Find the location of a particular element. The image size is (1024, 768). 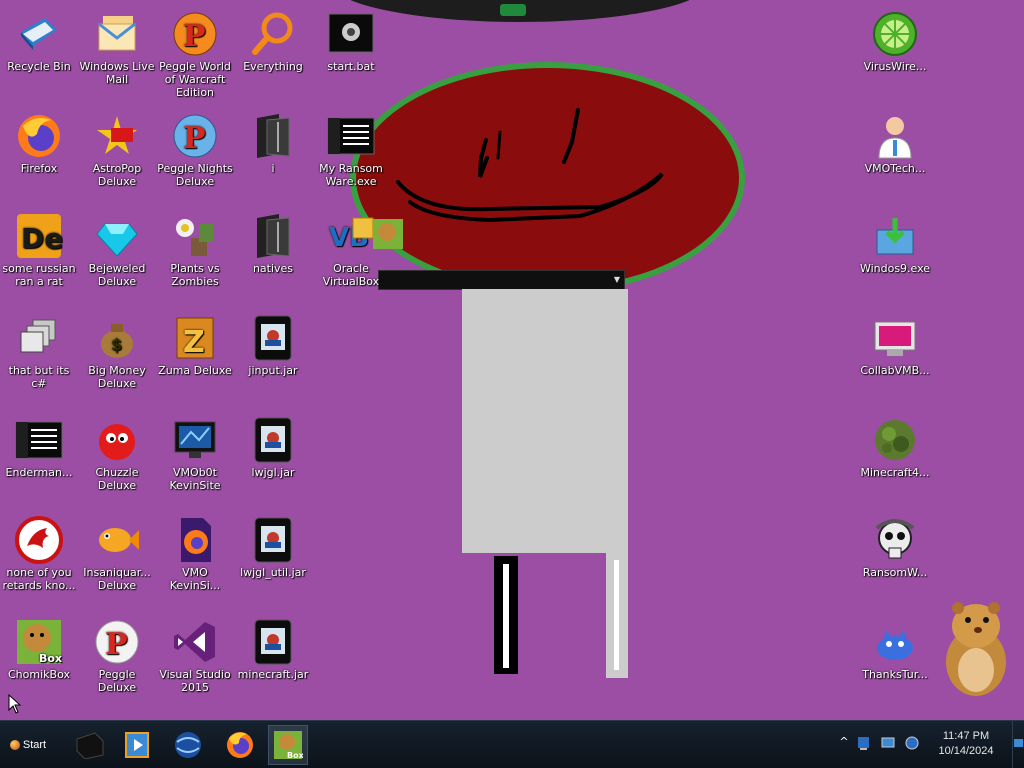

desktop-icon-natives: natives is located at coordinates (273, 243).